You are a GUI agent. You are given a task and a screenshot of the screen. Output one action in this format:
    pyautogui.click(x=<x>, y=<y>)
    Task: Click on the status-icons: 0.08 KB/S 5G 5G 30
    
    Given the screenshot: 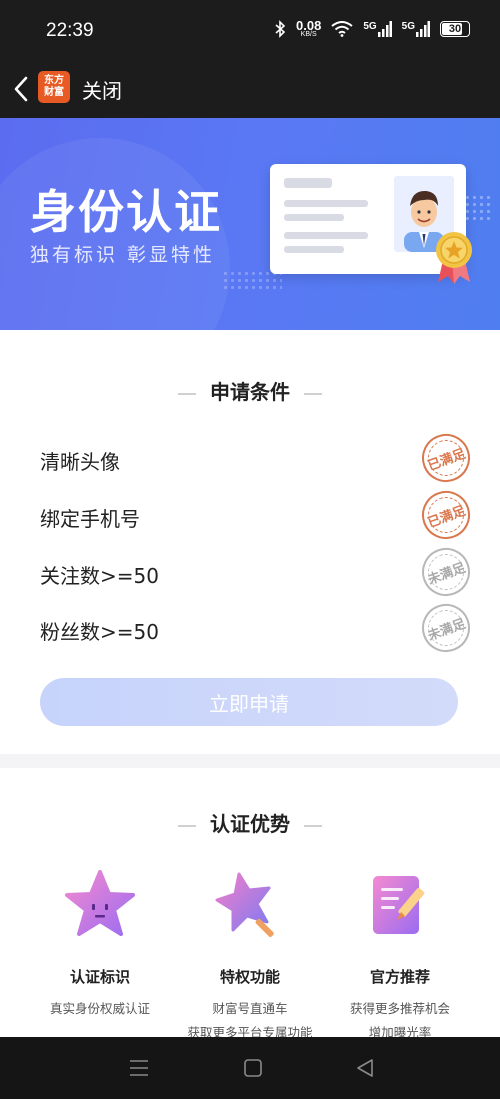 What is the action you would take?
    pyautogui.click(x=372, y=28)
    